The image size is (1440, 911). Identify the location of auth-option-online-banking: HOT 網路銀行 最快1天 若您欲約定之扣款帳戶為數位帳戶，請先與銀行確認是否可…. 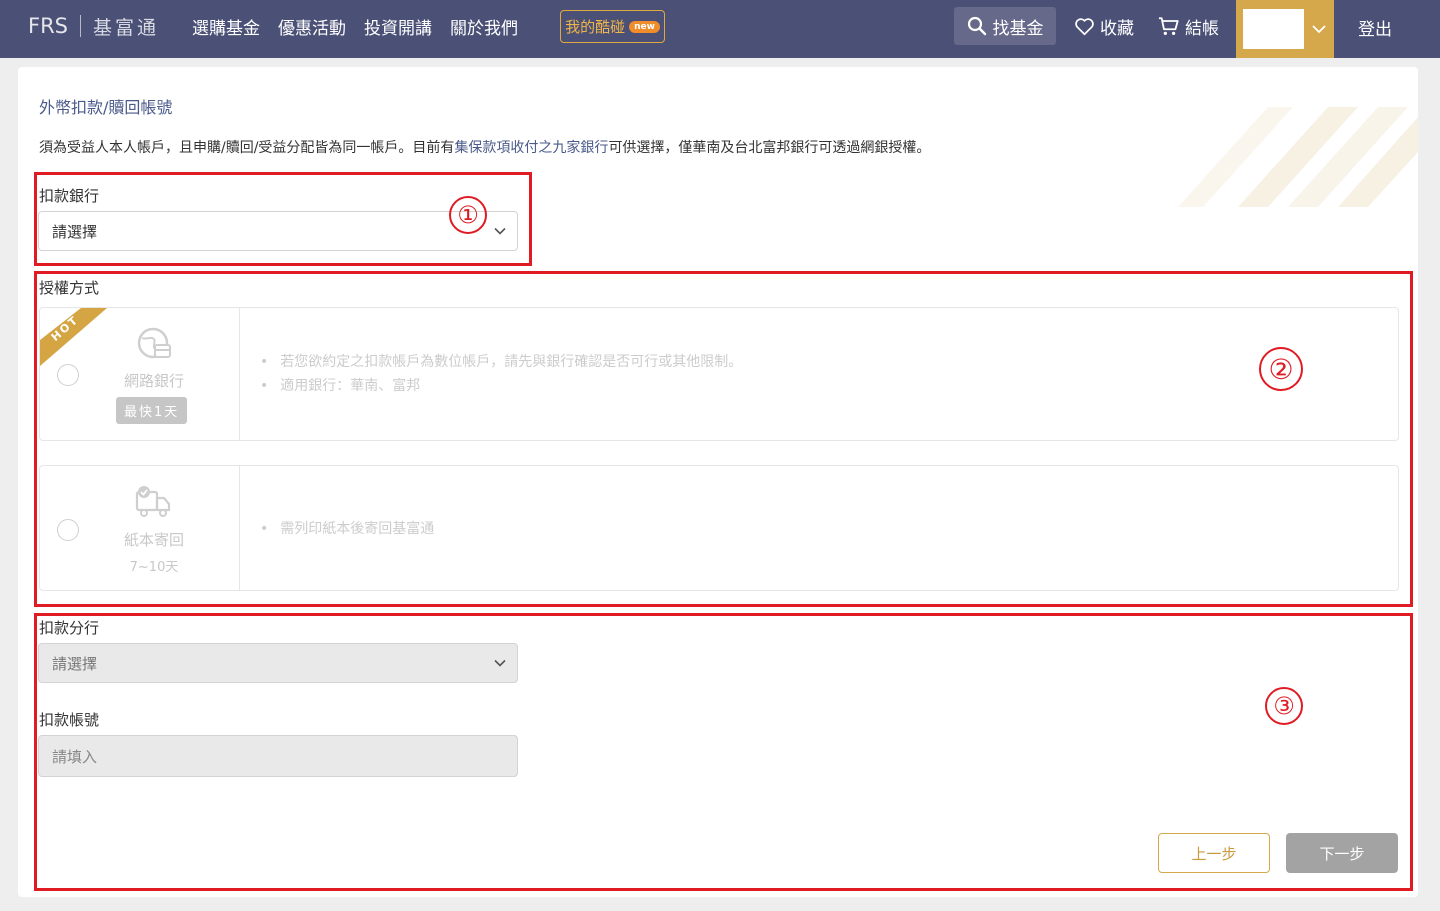
(719, 374).